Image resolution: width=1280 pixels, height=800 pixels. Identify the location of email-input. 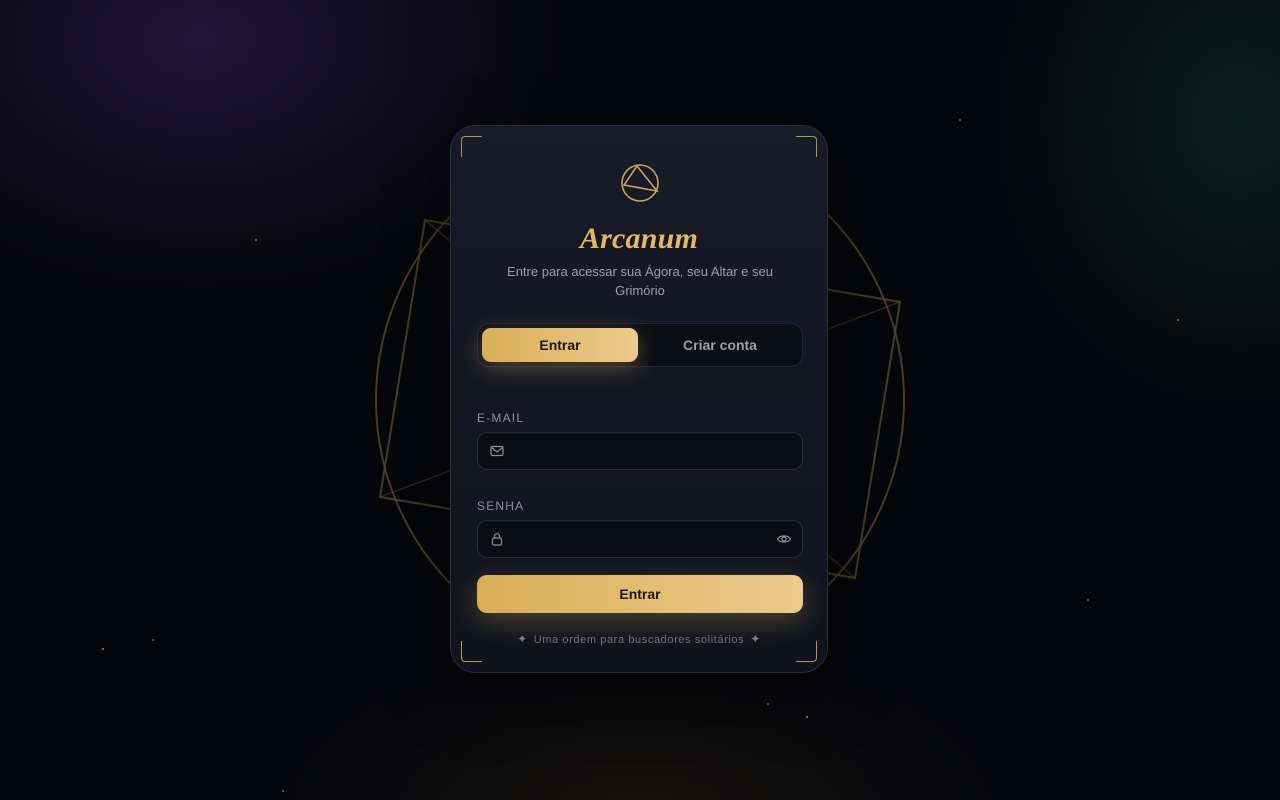
(641, 452).